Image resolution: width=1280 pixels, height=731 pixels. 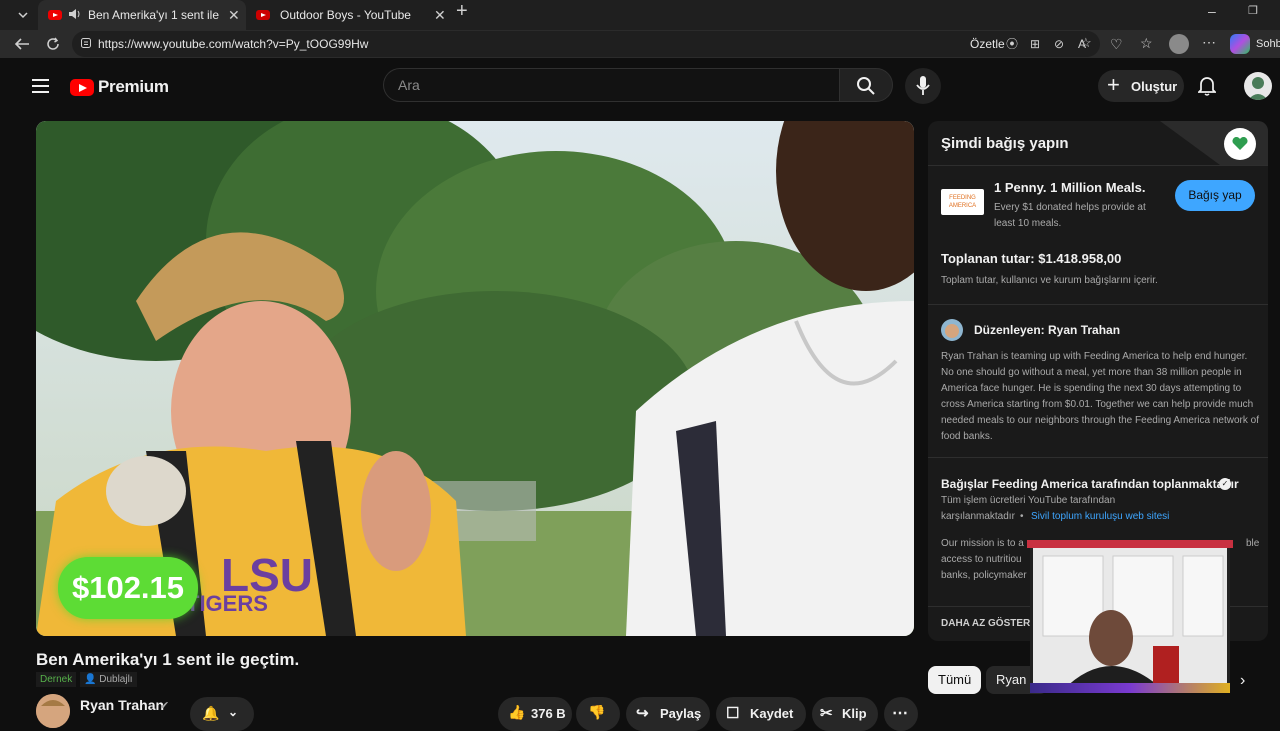 I want to click on plus-icon: +, so click(x=1113, y=84).